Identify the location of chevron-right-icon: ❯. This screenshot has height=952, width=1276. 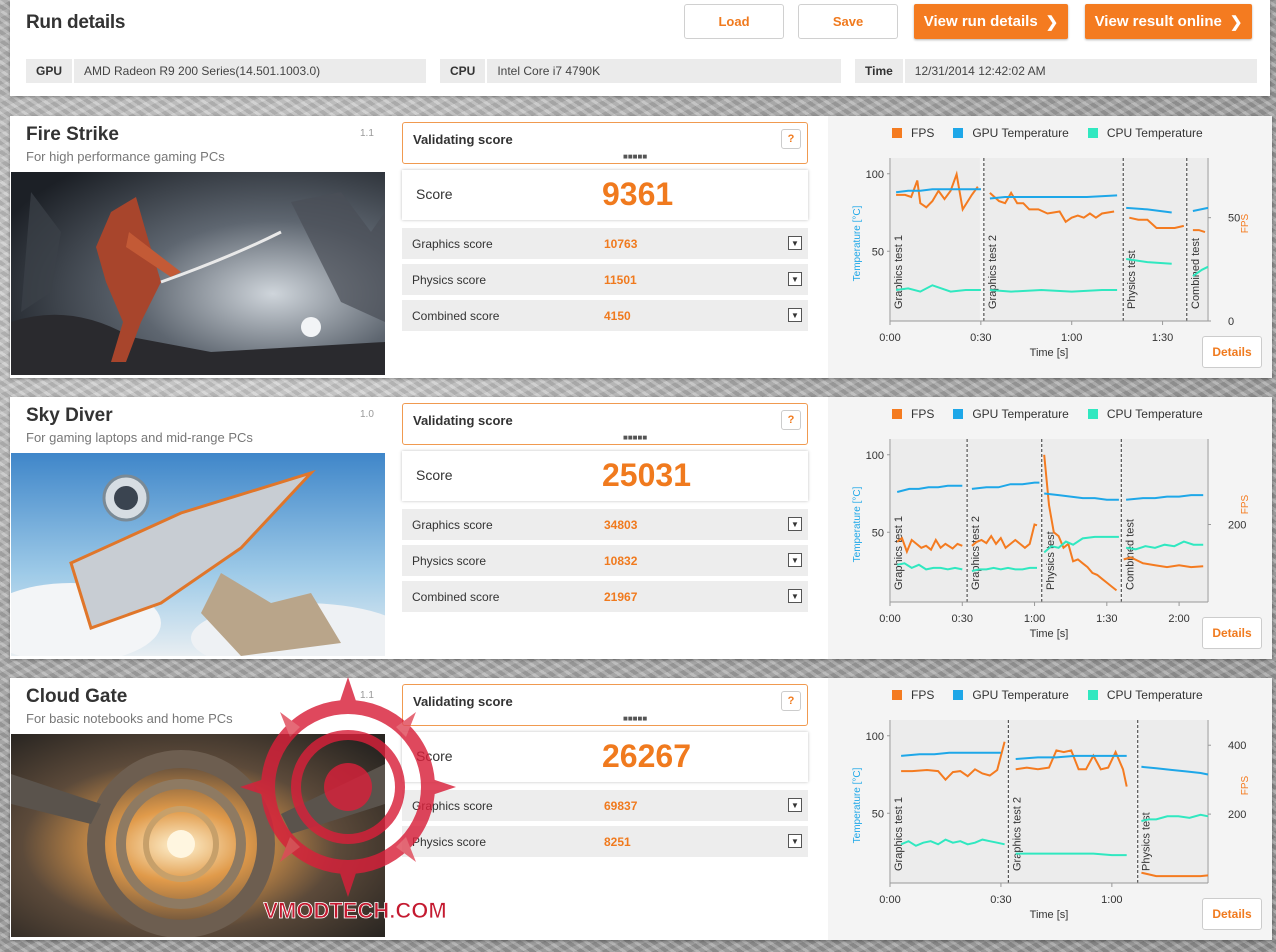
(1052, 22).